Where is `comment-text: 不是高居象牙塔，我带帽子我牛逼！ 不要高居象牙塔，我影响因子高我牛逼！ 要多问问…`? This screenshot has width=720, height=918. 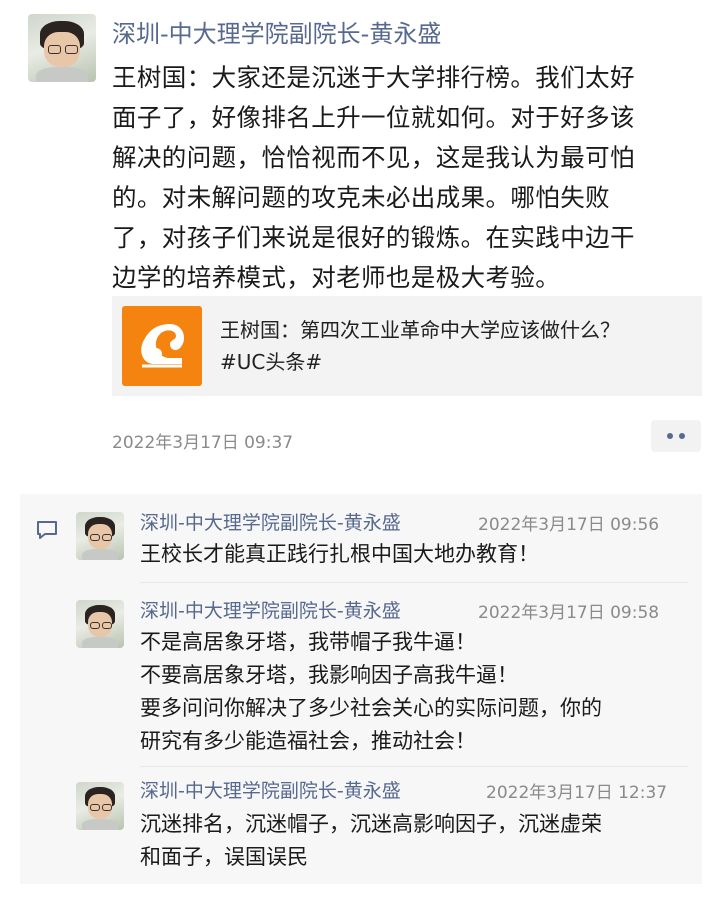
comment-text: 不是高居象牙塔，我带帽子我牛逼！ 不要高居象牙塔，我影响因子高我牛逼！ 要多问问… is located at coordinates (371, 691).